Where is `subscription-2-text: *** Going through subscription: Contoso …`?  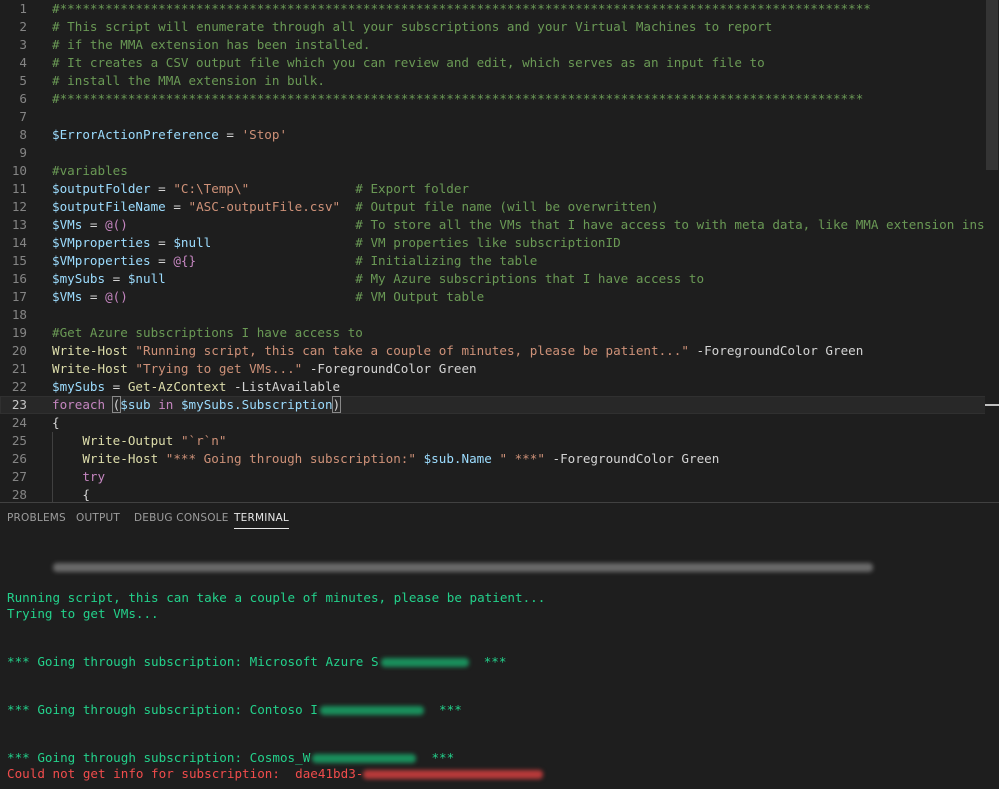 subscription-2-text: *** Going through subscription: Contoso … is located at coordinates (162, 709).